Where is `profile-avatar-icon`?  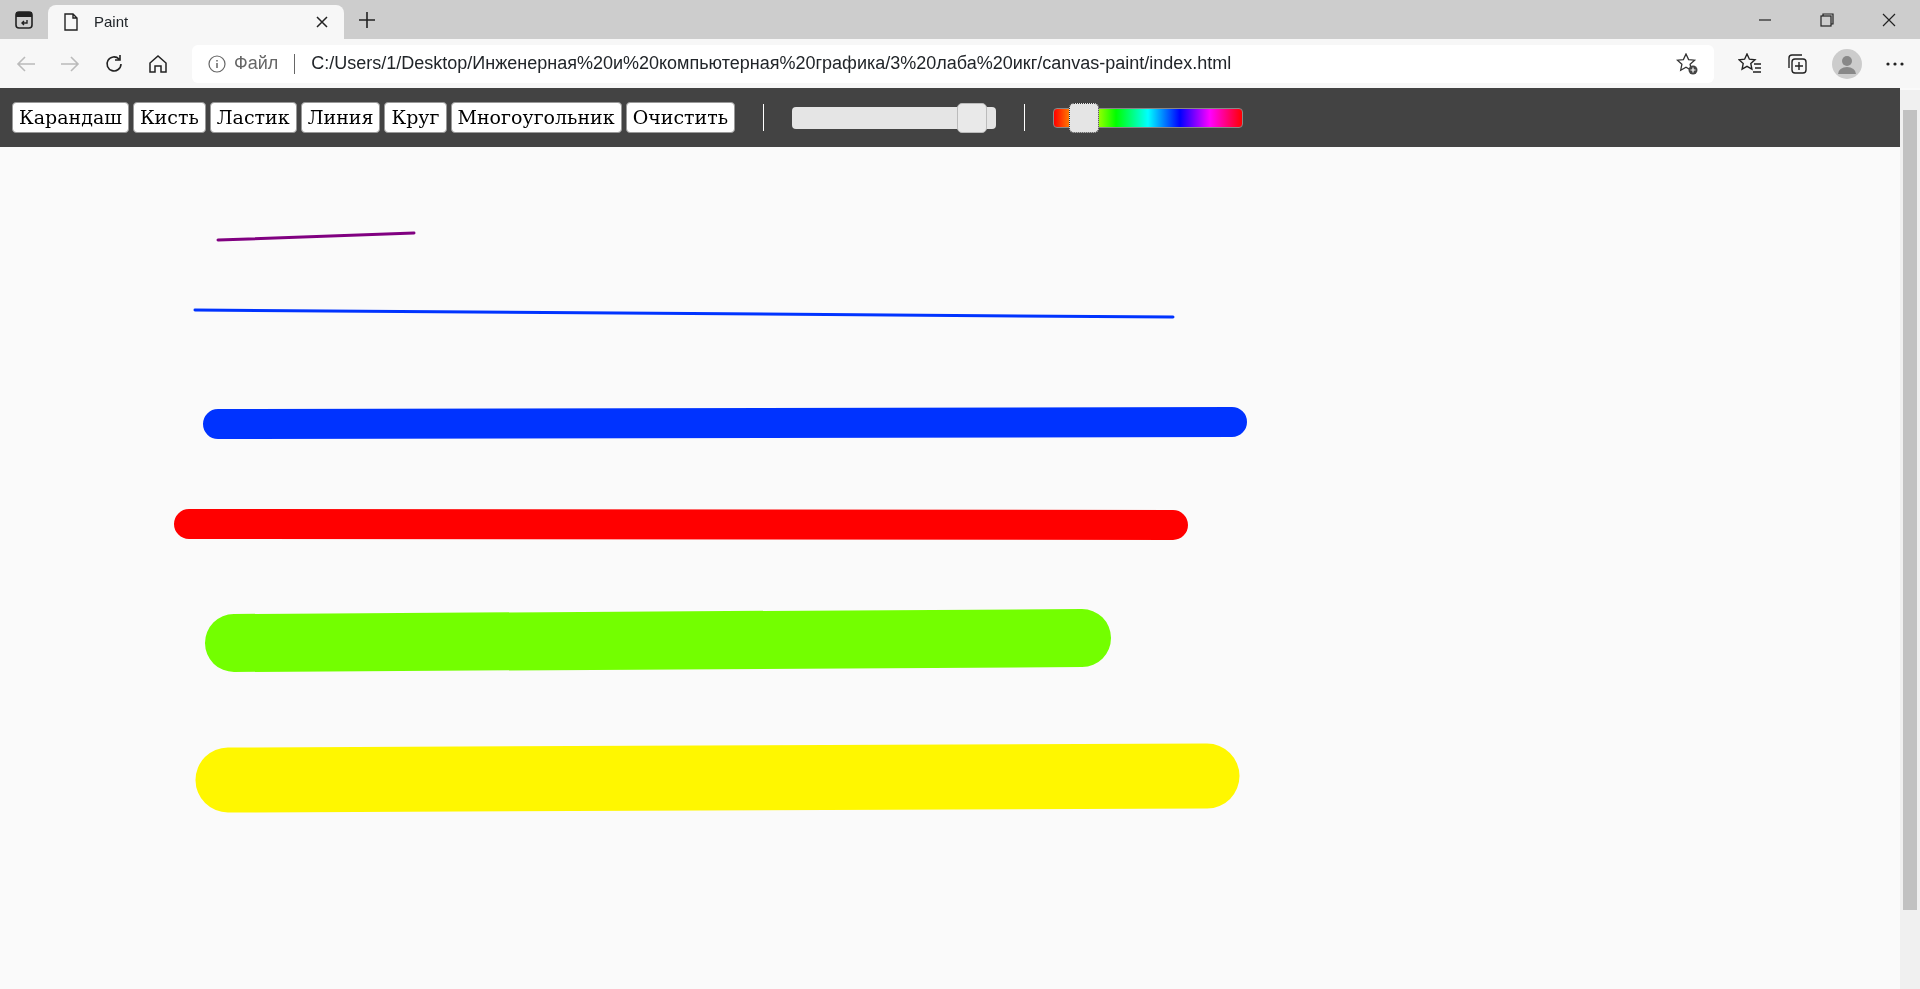
profile-avatar-icon is located at coordinates (1847, 63).